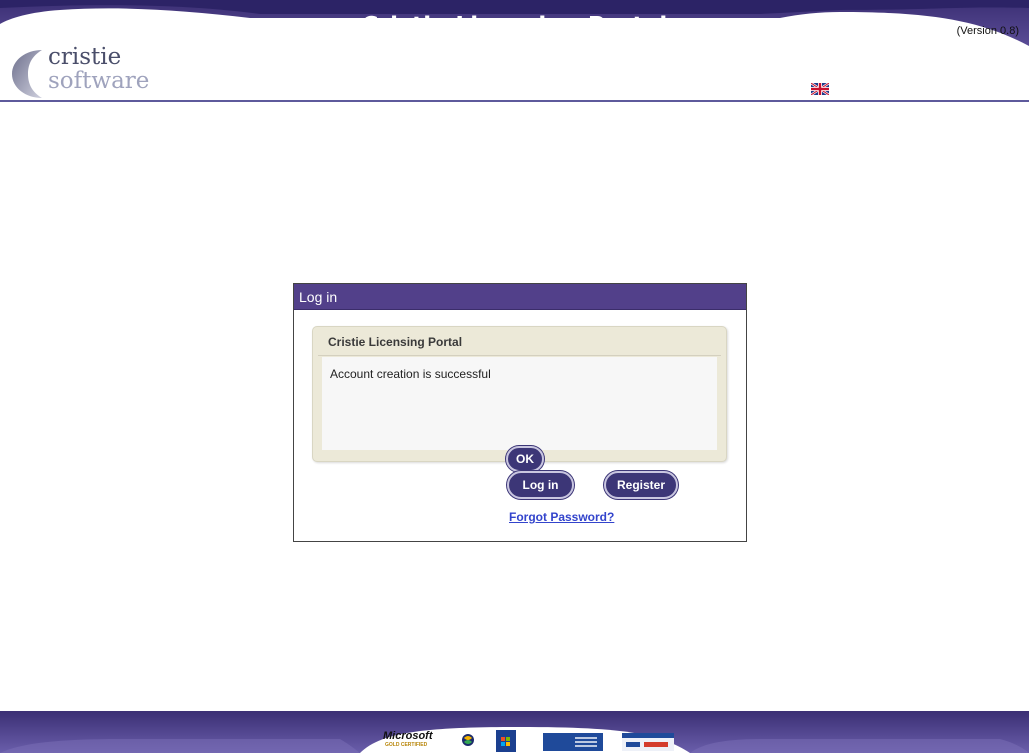 The height and width of the screenshot is (753, 1029). I want to click on ok-button: OK, so click(525, 459).